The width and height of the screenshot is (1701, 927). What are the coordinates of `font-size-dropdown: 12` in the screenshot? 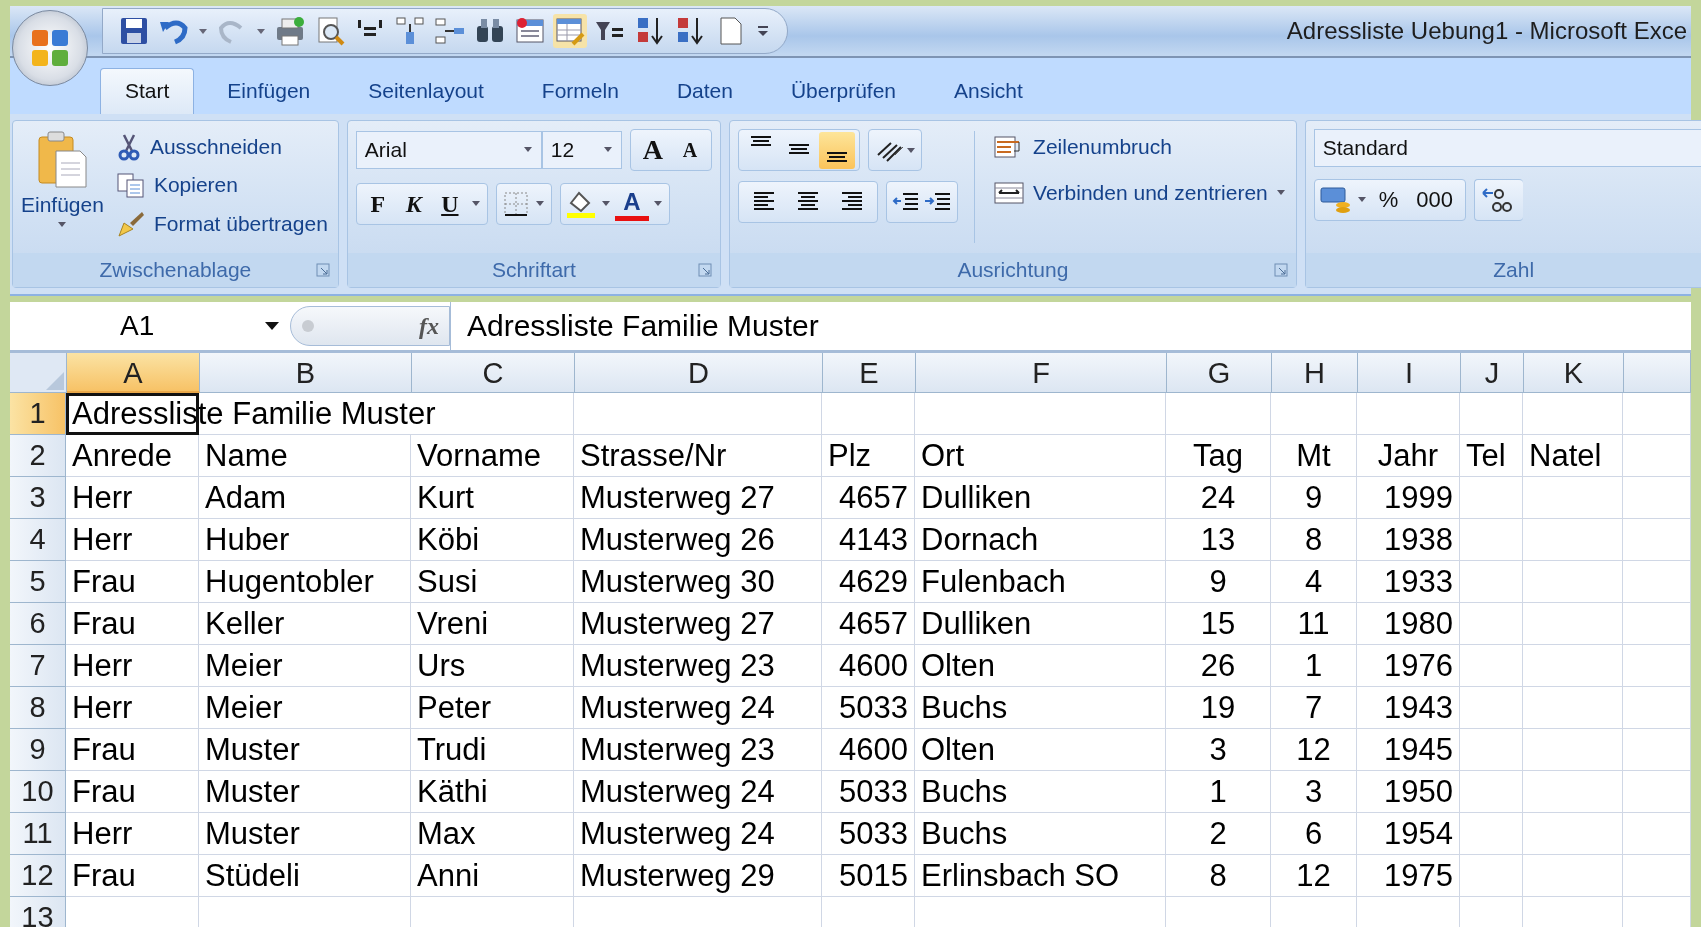 It's located at (581, 150).